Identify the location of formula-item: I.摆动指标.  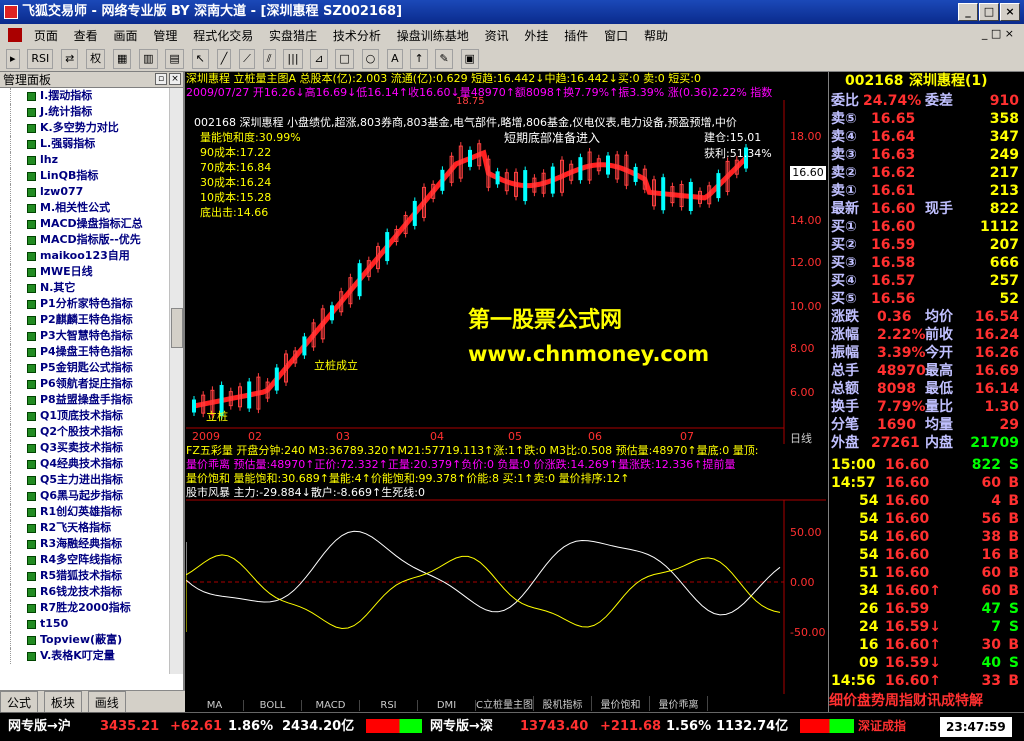
(91, 96).